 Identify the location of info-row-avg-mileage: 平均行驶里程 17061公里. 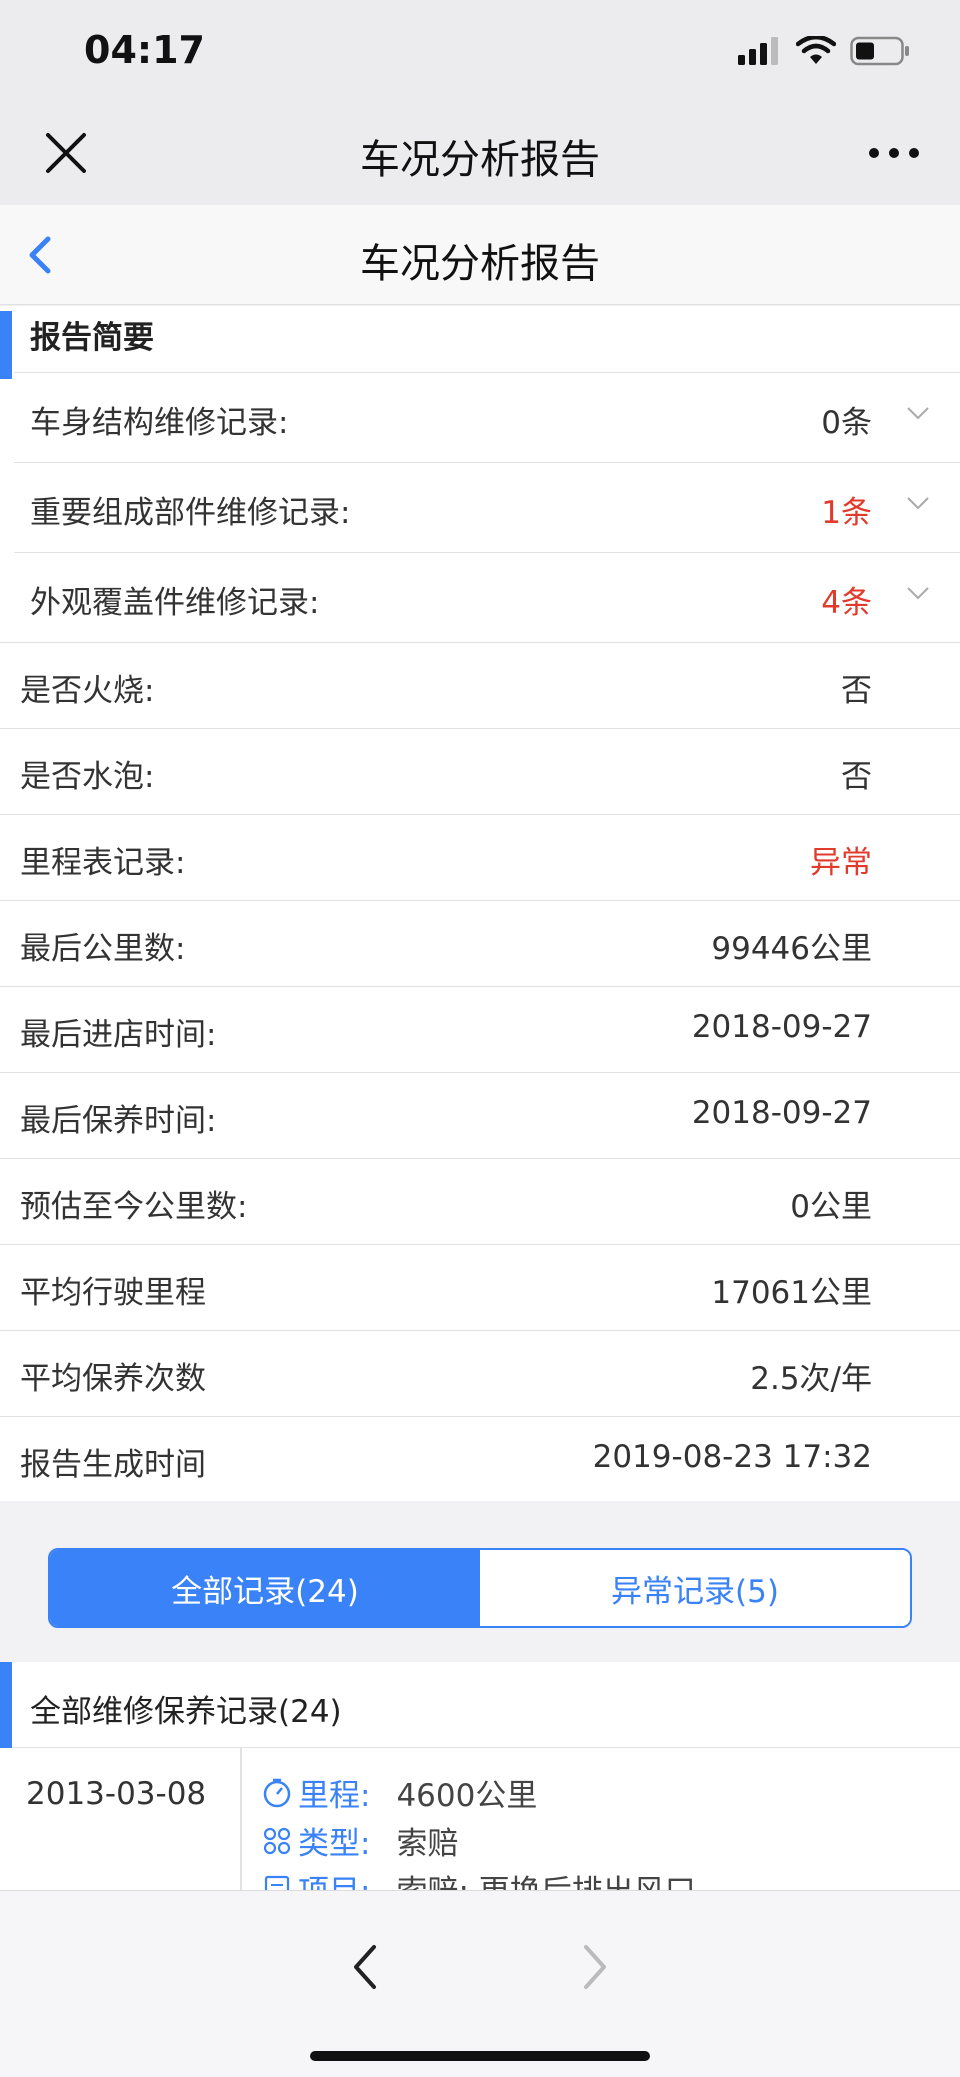
(480, 1287).